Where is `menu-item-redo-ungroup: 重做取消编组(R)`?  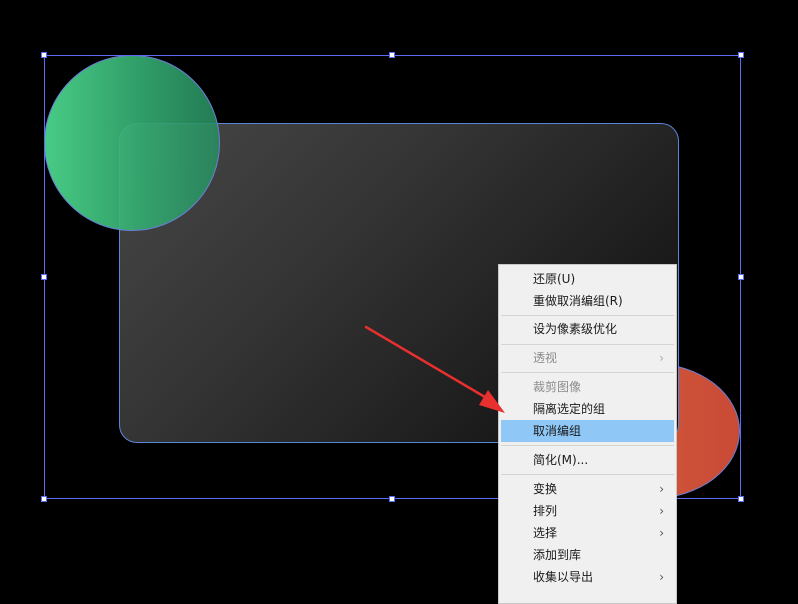 menu-item-redo-ungroup: 重做取消编组(R) is located at coordinates (587, 301).